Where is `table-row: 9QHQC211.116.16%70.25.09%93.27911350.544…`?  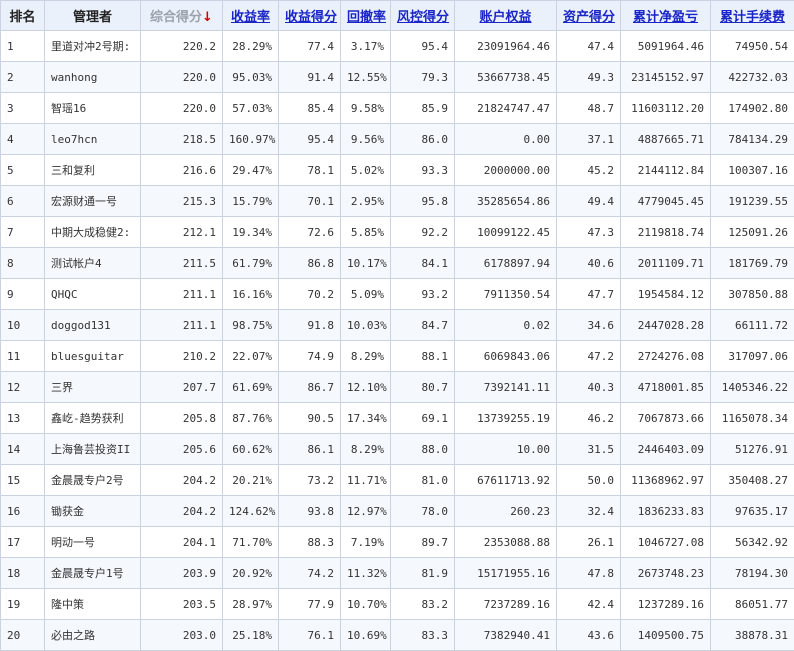 table-row: 9QHQC211.116.16%70.25.09%93.27911350.544… is located at coordinates (397, 294).